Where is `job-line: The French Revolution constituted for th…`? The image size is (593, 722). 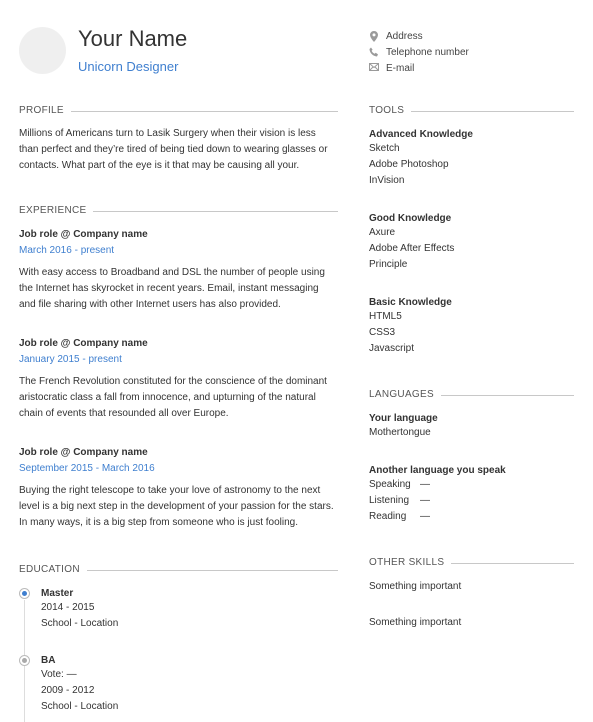 job-line: The French Revolution constituted for th… is located at coordinates (173, 381).